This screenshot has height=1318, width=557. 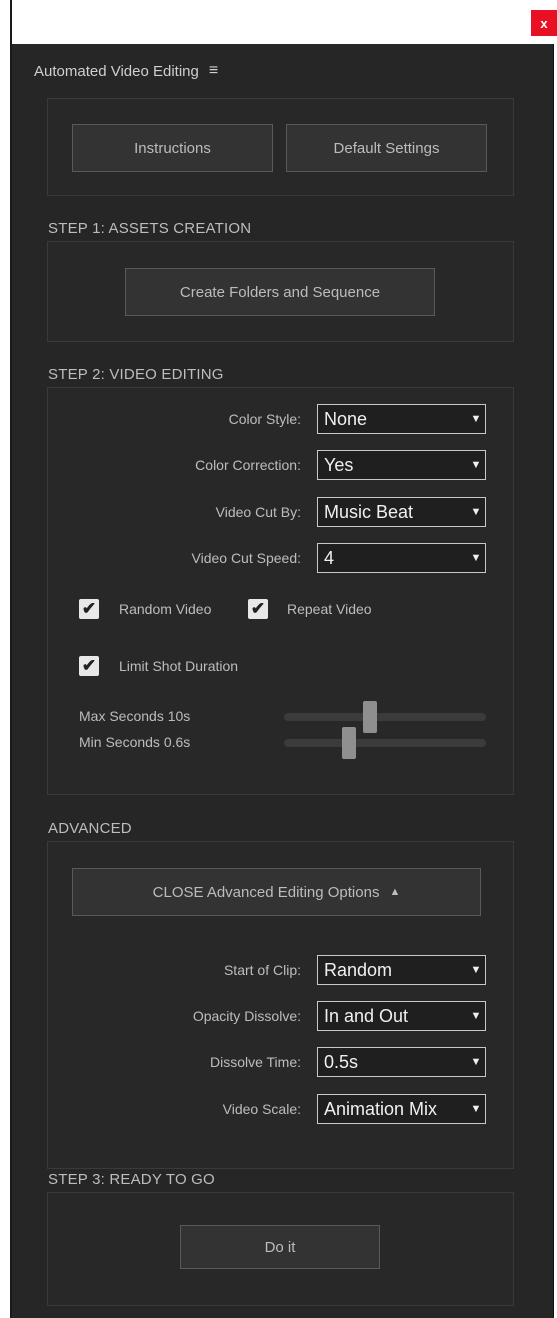 I want to click on create-folders-button: Create Folders and Sequence, so click(x=280, y=292).